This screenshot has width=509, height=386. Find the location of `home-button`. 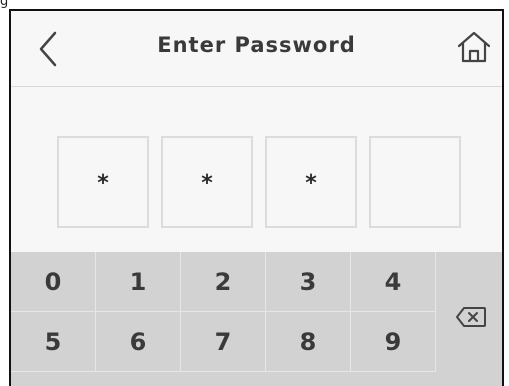

home-button is located at coordinates (474, 47).